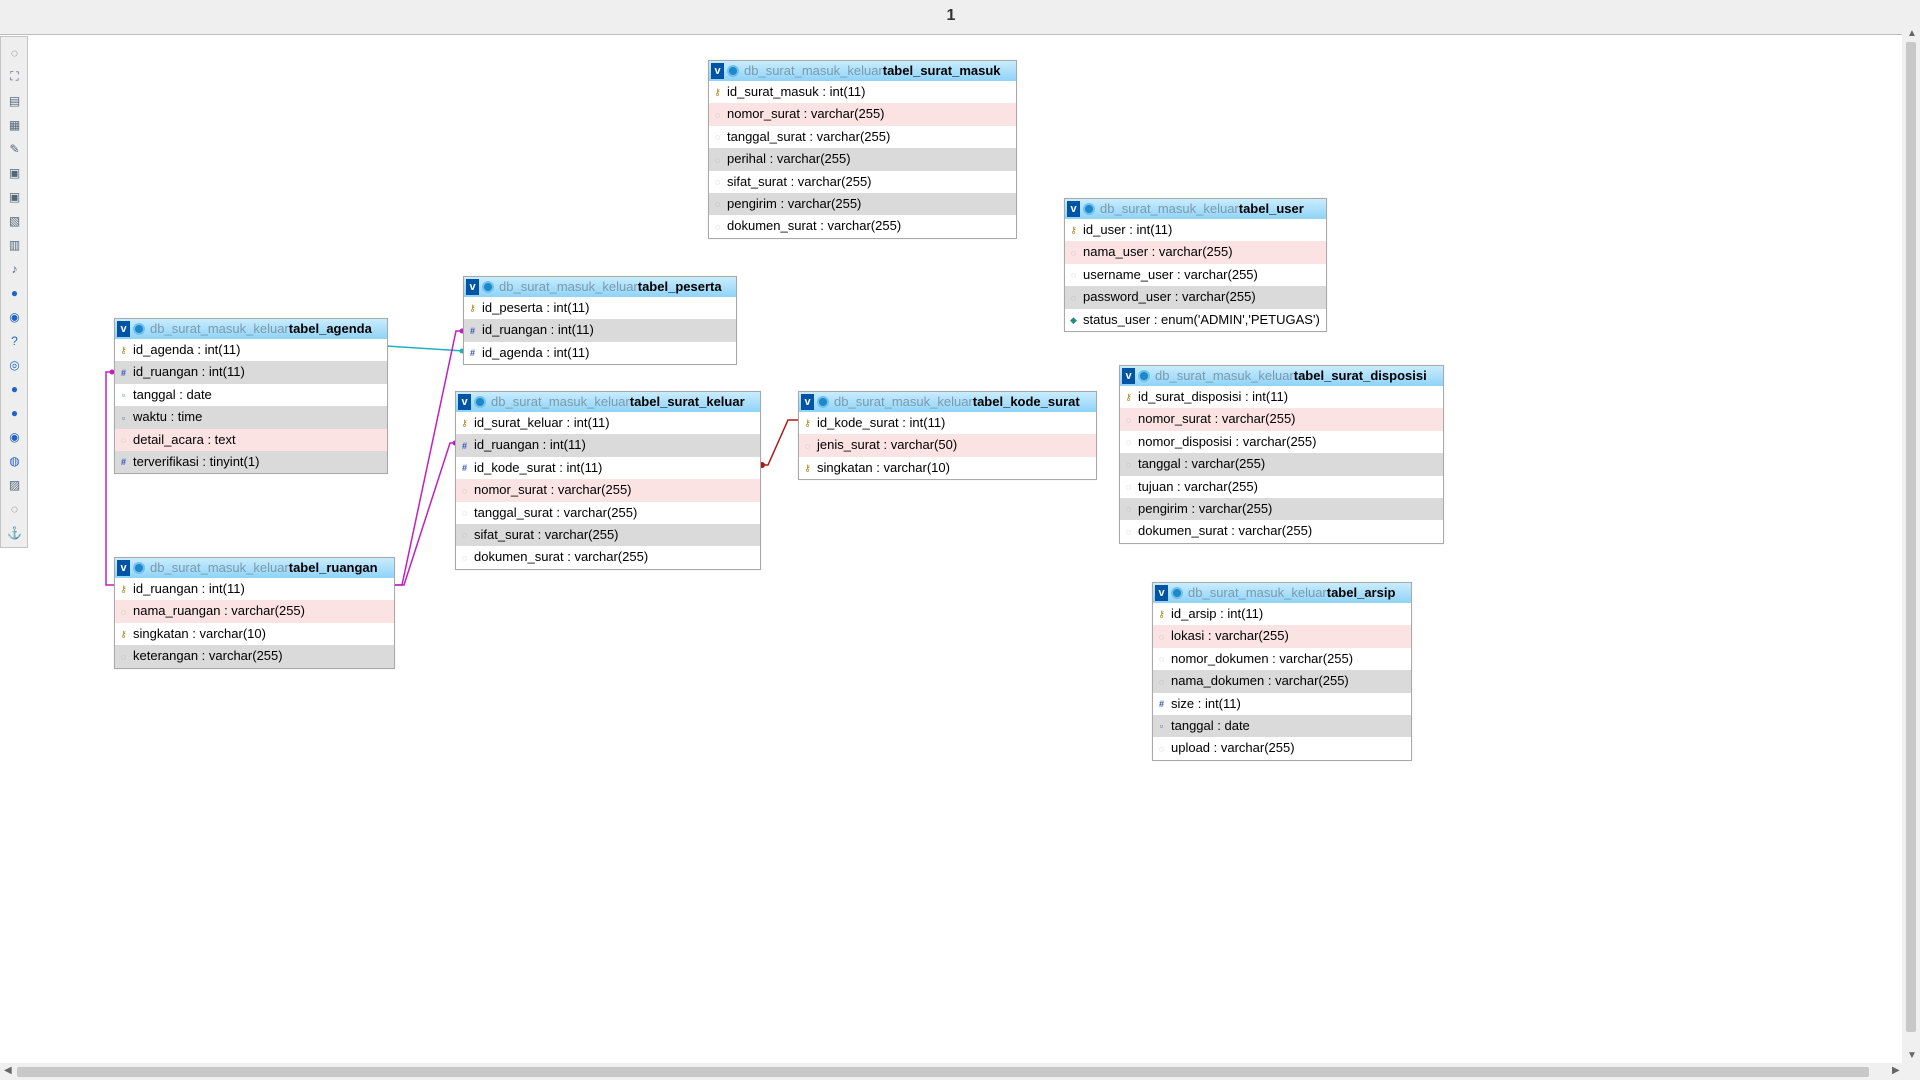 The height and width of the screenshot is (1080, 1920). Describe the element at coordinates (1282, 593) in the screenshot. I see `table-header: v db_surat_masuk_keluar tabel_arsip` at that location.